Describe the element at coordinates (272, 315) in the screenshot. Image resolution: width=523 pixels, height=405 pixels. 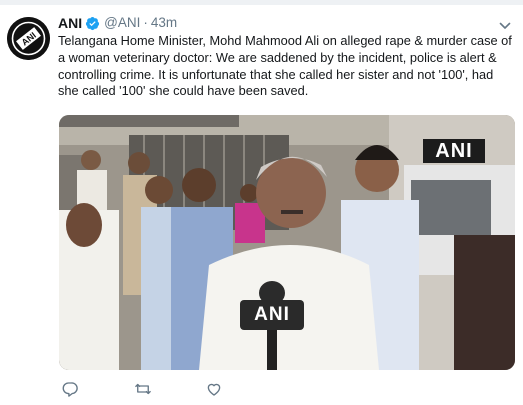
I see `mic-flag-label: ANI` at that location.